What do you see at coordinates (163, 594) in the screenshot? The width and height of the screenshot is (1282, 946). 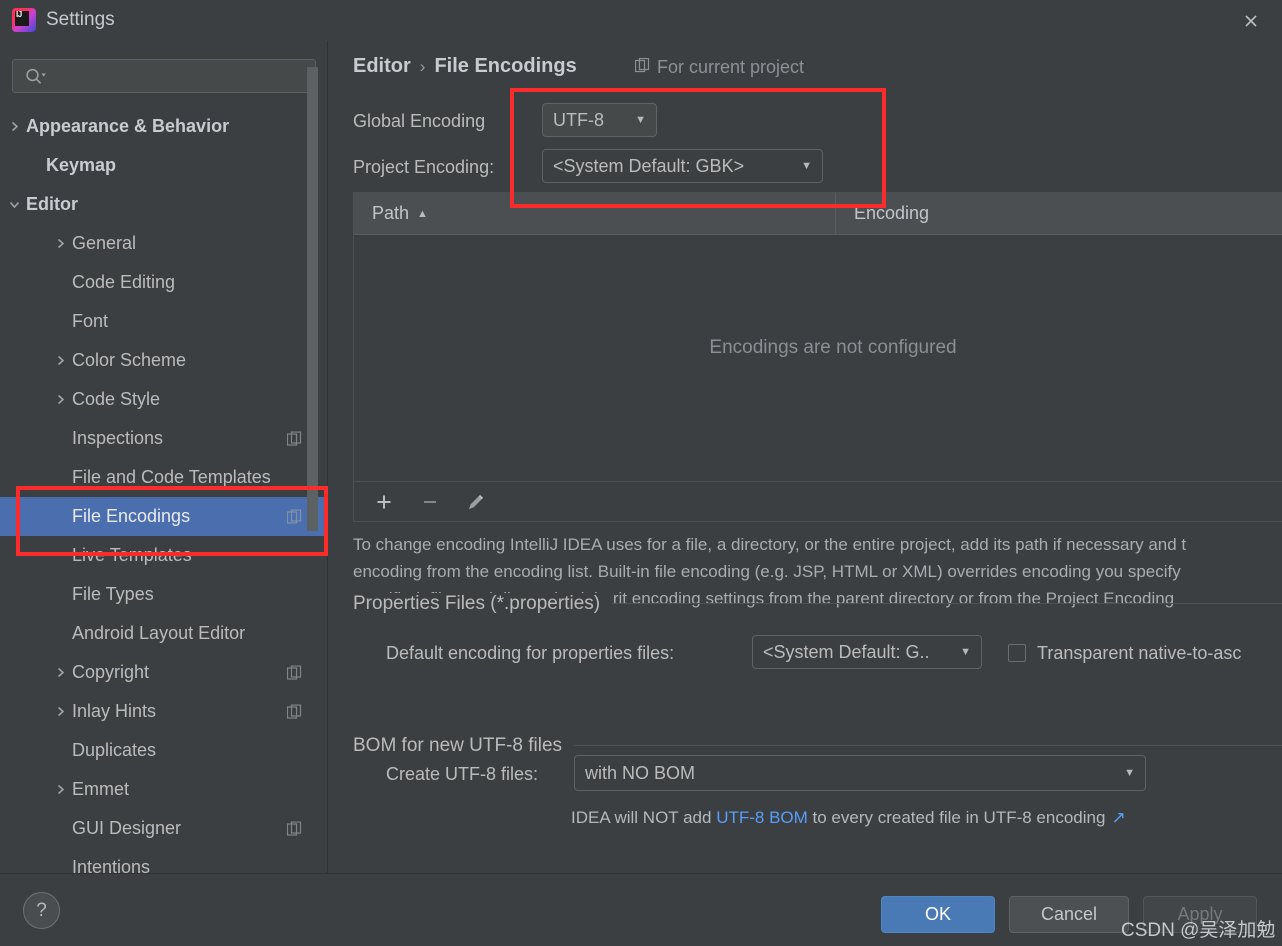 I see `sidebar-item-file-types: File Types` at bounding box center [163, 594].